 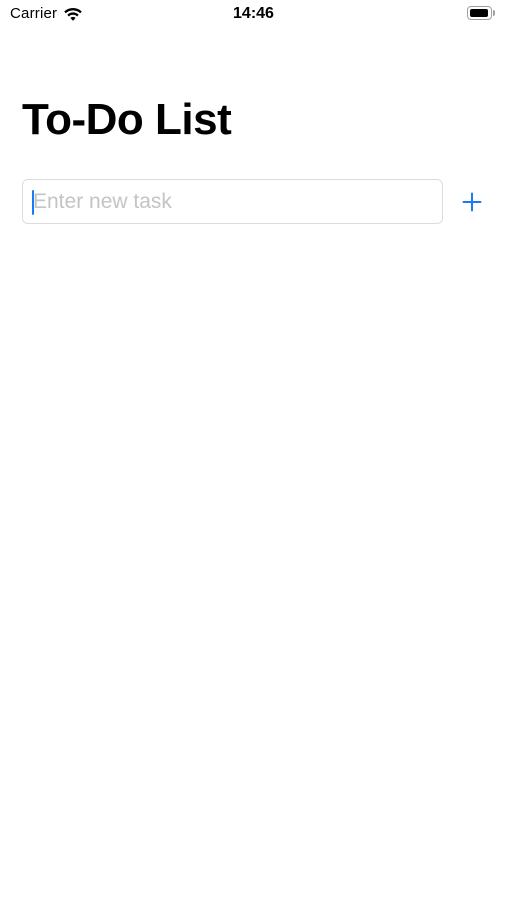 I want to click on battery-icon, so click(x=482, y=14).